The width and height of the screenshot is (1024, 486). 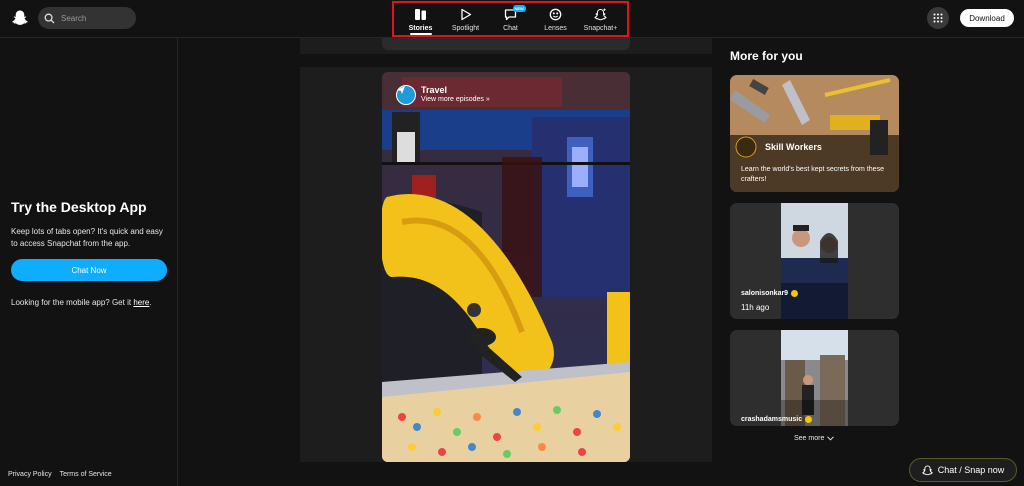 I want to click on tab-snapchat-plus-label: Snapchat+, so click(x=600, y=28).